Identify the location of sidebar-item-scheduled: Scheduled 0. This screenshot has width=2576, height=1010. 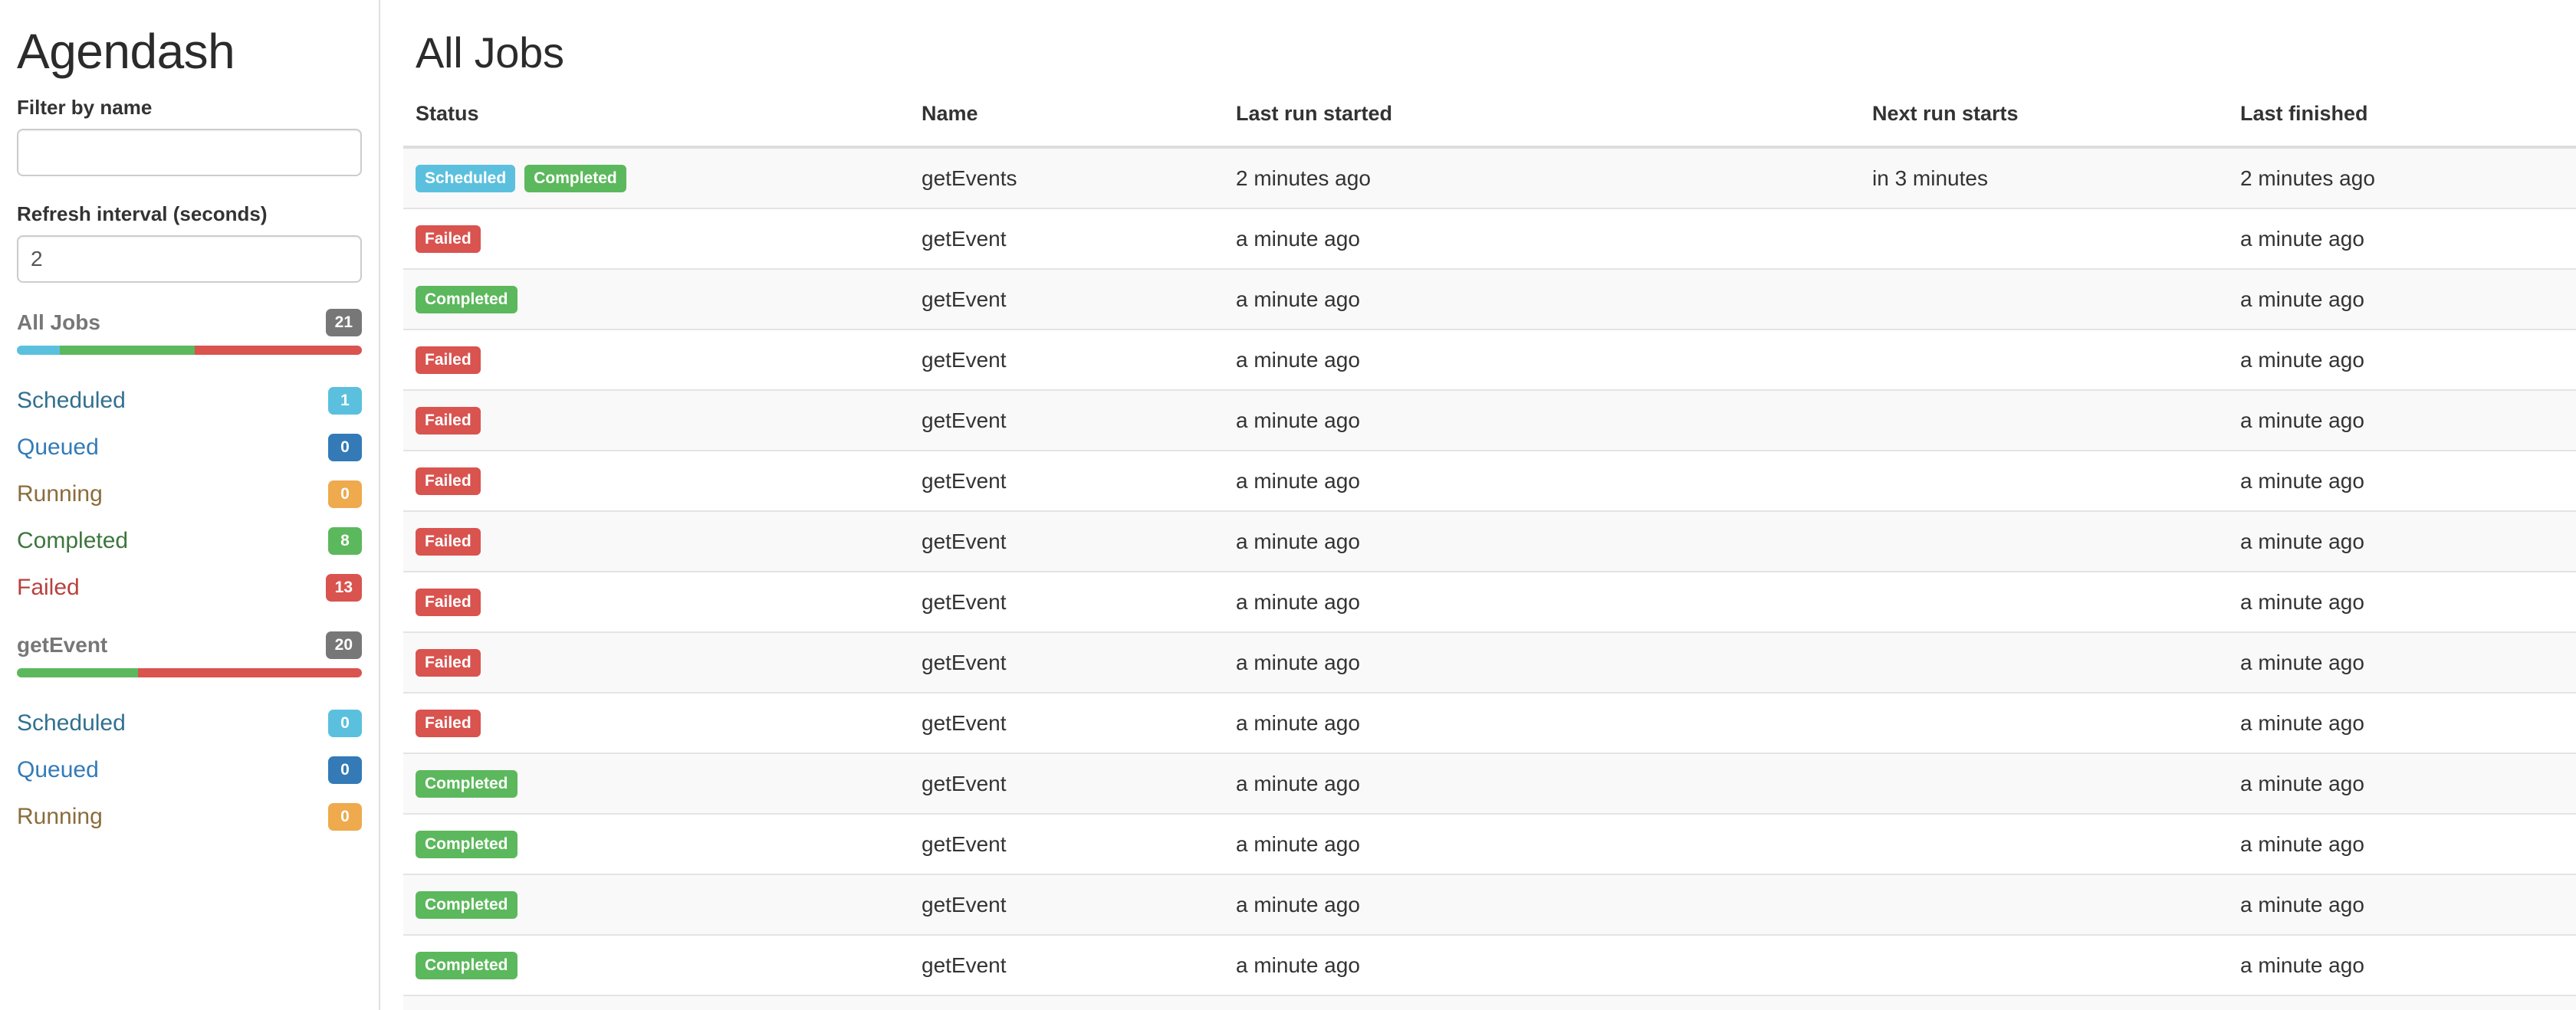
(189, 723).